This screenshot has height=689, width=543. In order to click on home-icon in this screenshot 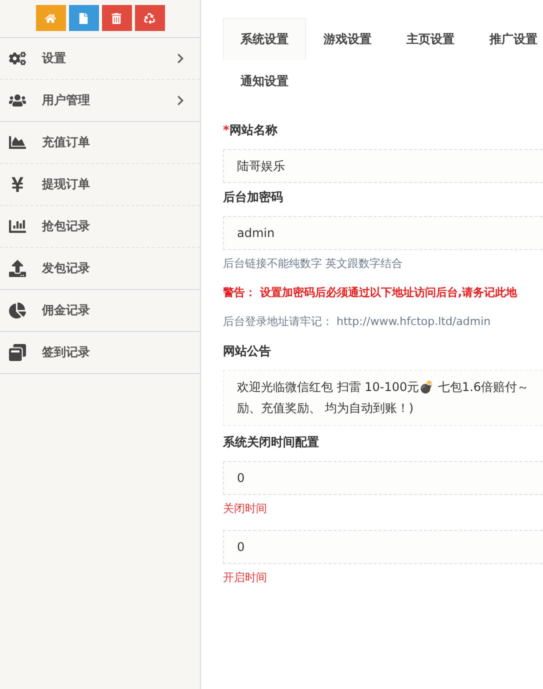, I will do `click(50, 18)`.